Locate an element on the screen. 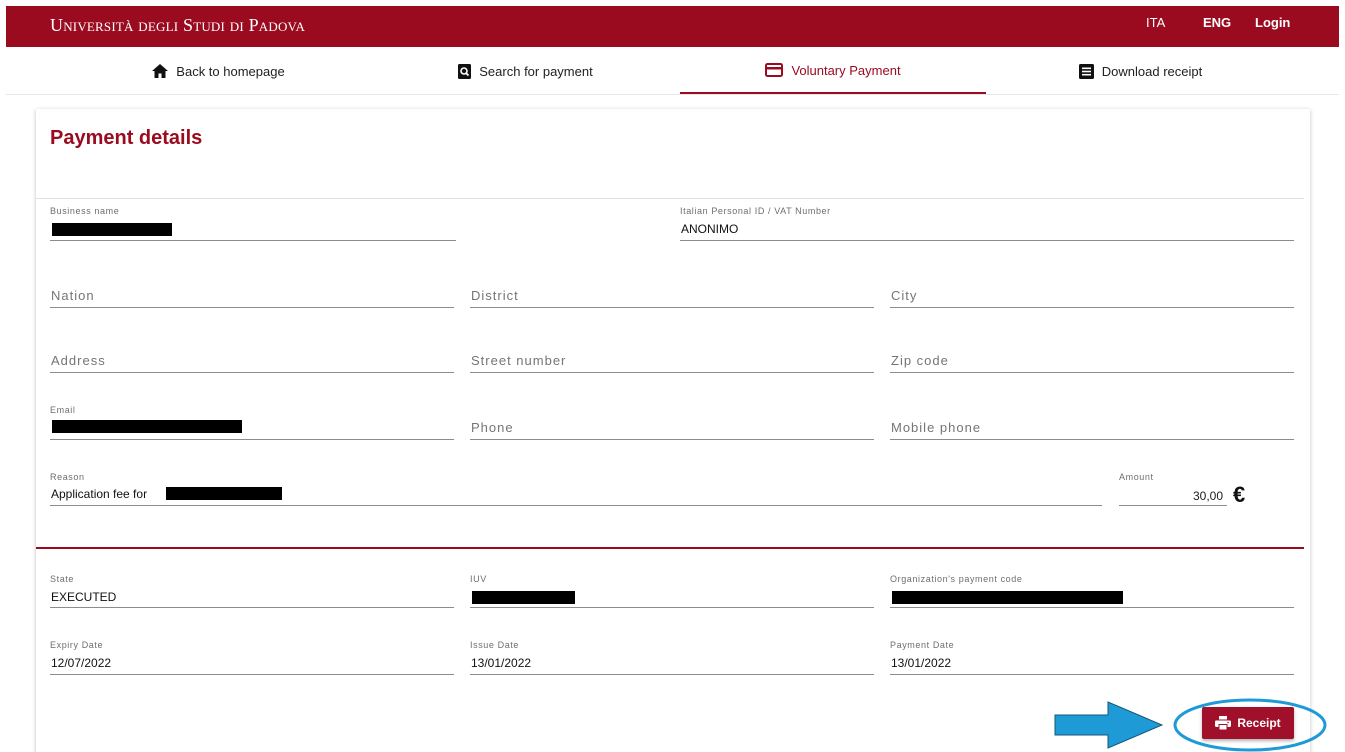 The width and height of the screenshot is (1345, 752). amount-field: Amount 30,00 is located at coordinates (1173, 488).